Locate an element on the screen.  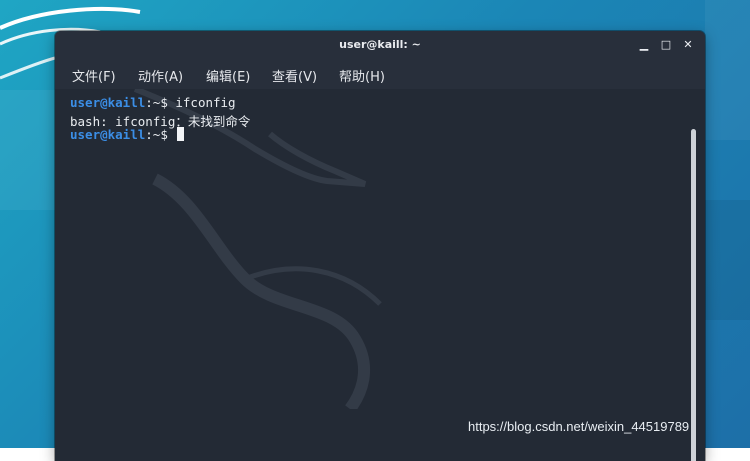
menu-edit: 编辑(E) is located at coordinates (228, 75).